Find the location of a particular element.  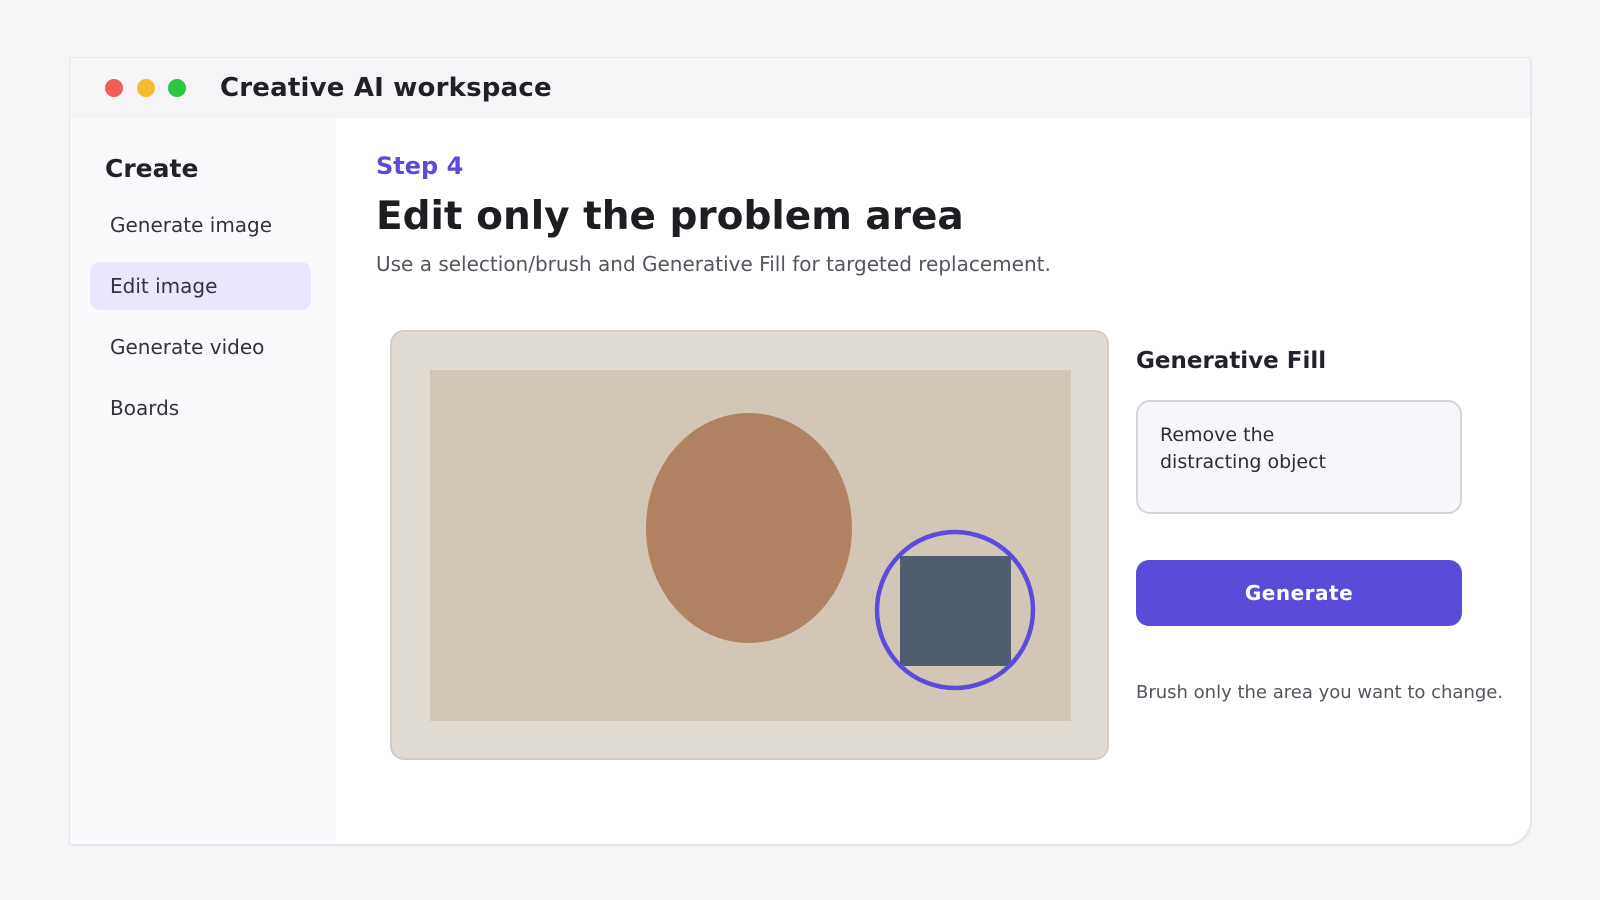

minimize-window-button is located at coordinates (146, 88).